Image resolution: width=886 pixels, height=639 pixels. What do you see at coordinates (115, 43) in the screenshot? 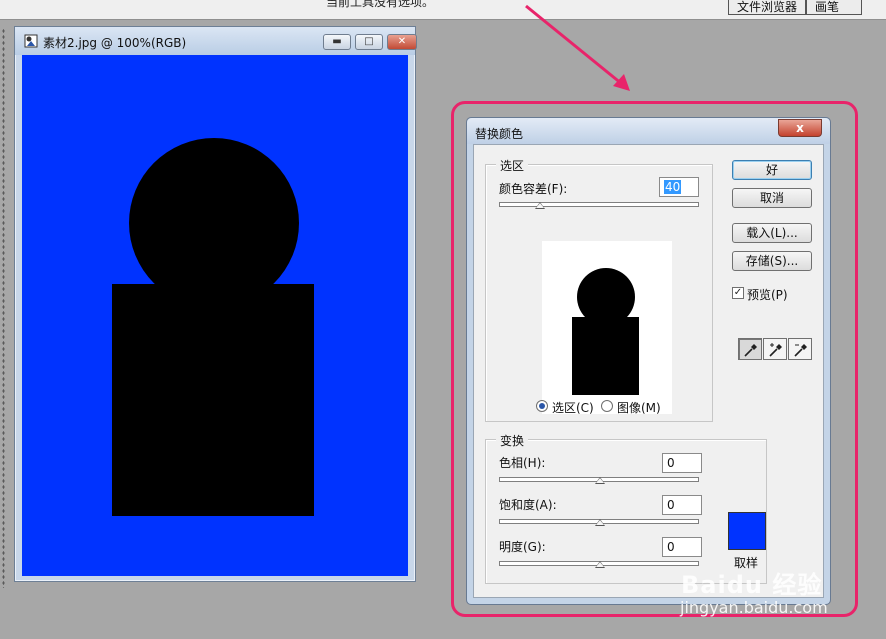
I see `document-title: 素材2.jpg @ 100%(RGB)` at bounding box center [115, 43].